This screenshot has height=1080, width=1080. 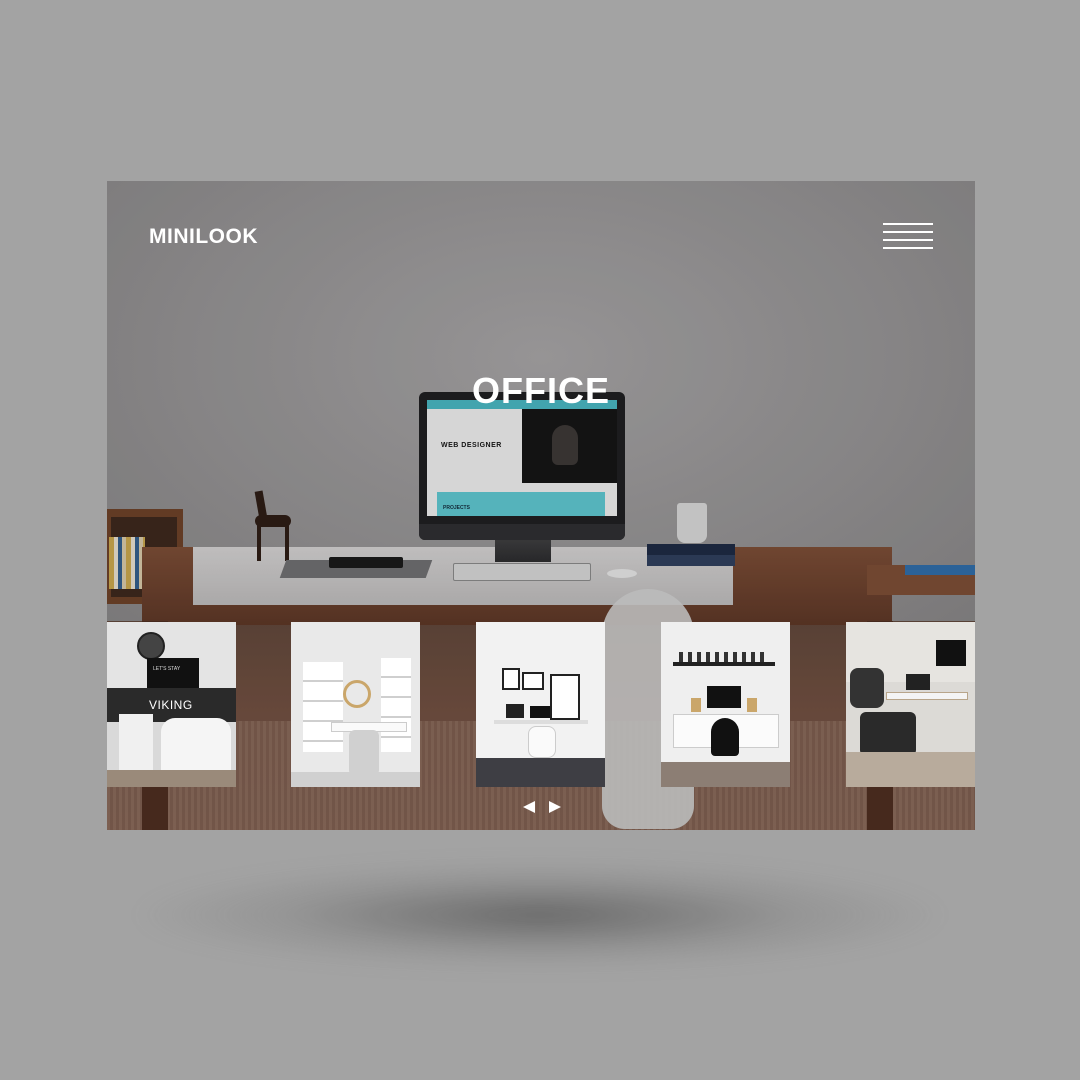 What do you see at coordinates (136, 742) in the screenshot?
I see `thumbnail-drawer` at bounding box center [136, 742].